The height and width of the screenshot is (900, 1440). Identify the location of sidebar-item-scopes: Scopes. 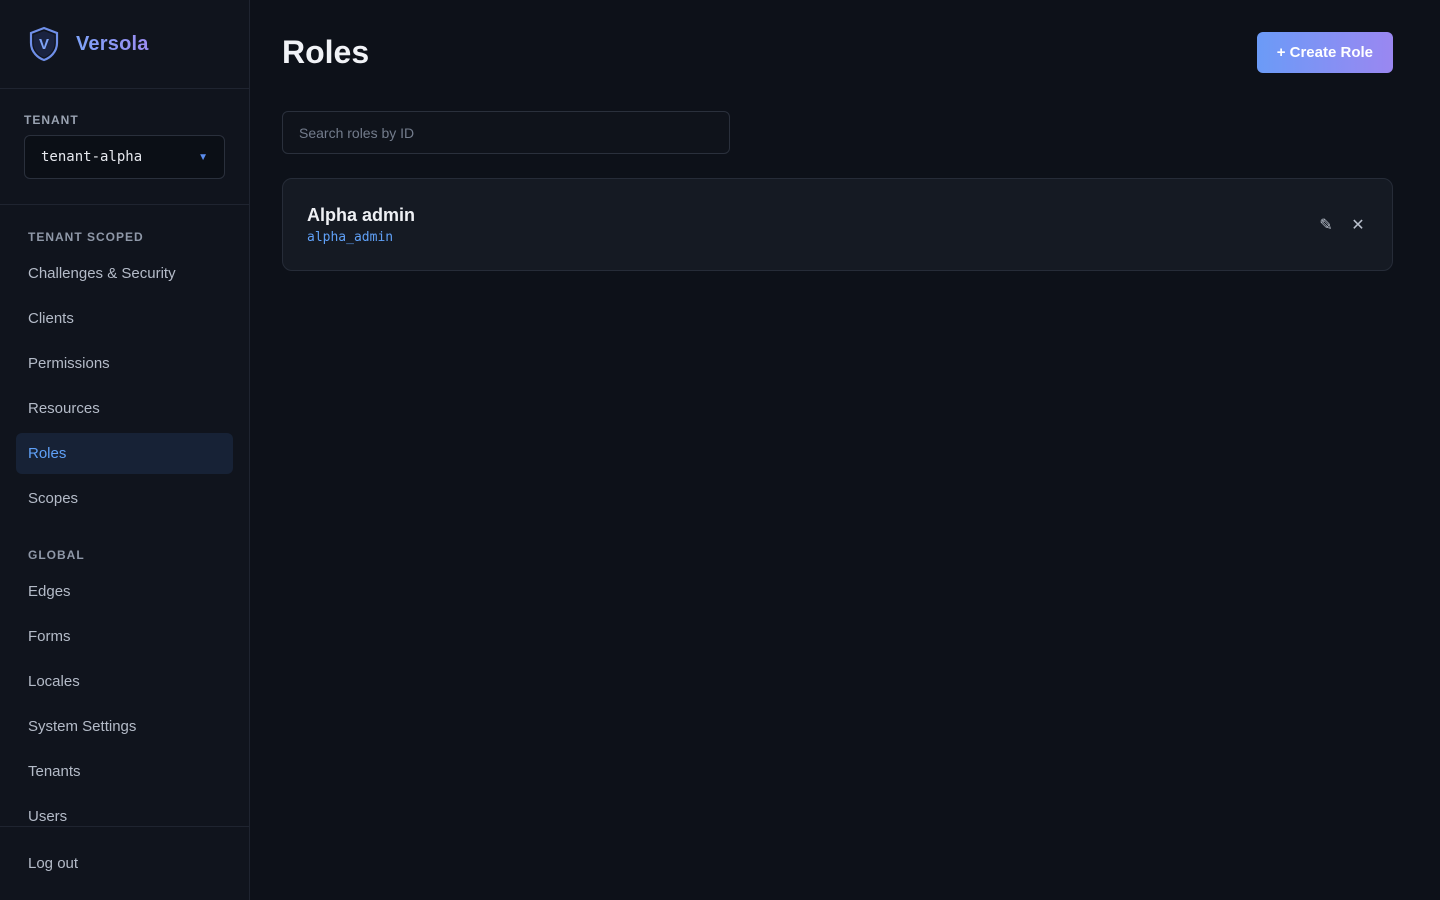
(124, 498).